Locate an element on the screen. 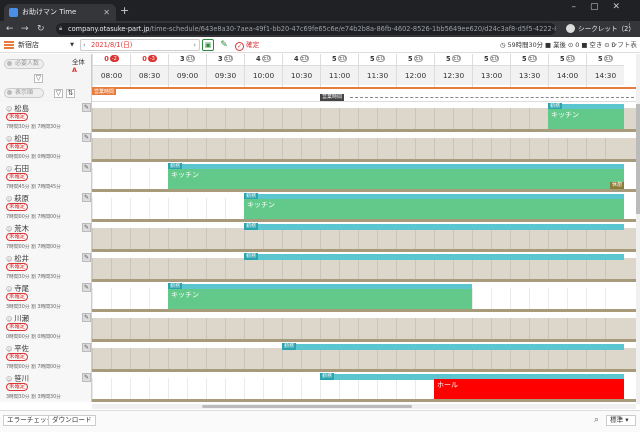  staff-row: 勤務キッチン松島未確定7時間30分 割 7時間30分✎ is located at coordinates (320, 117).